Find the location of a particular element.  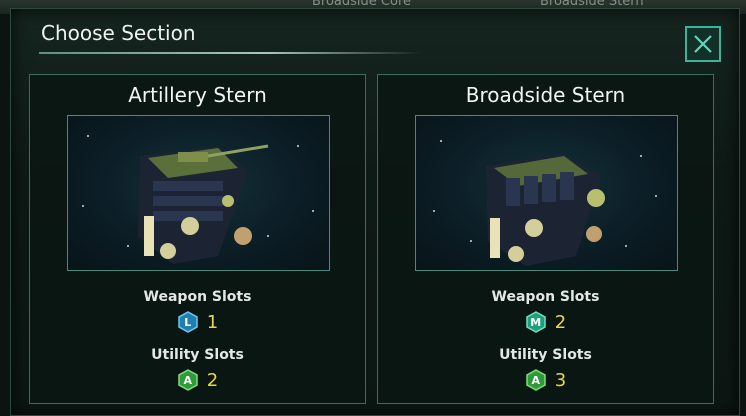

large-slot-hex-icon: L is located at coordinates (188, 322).